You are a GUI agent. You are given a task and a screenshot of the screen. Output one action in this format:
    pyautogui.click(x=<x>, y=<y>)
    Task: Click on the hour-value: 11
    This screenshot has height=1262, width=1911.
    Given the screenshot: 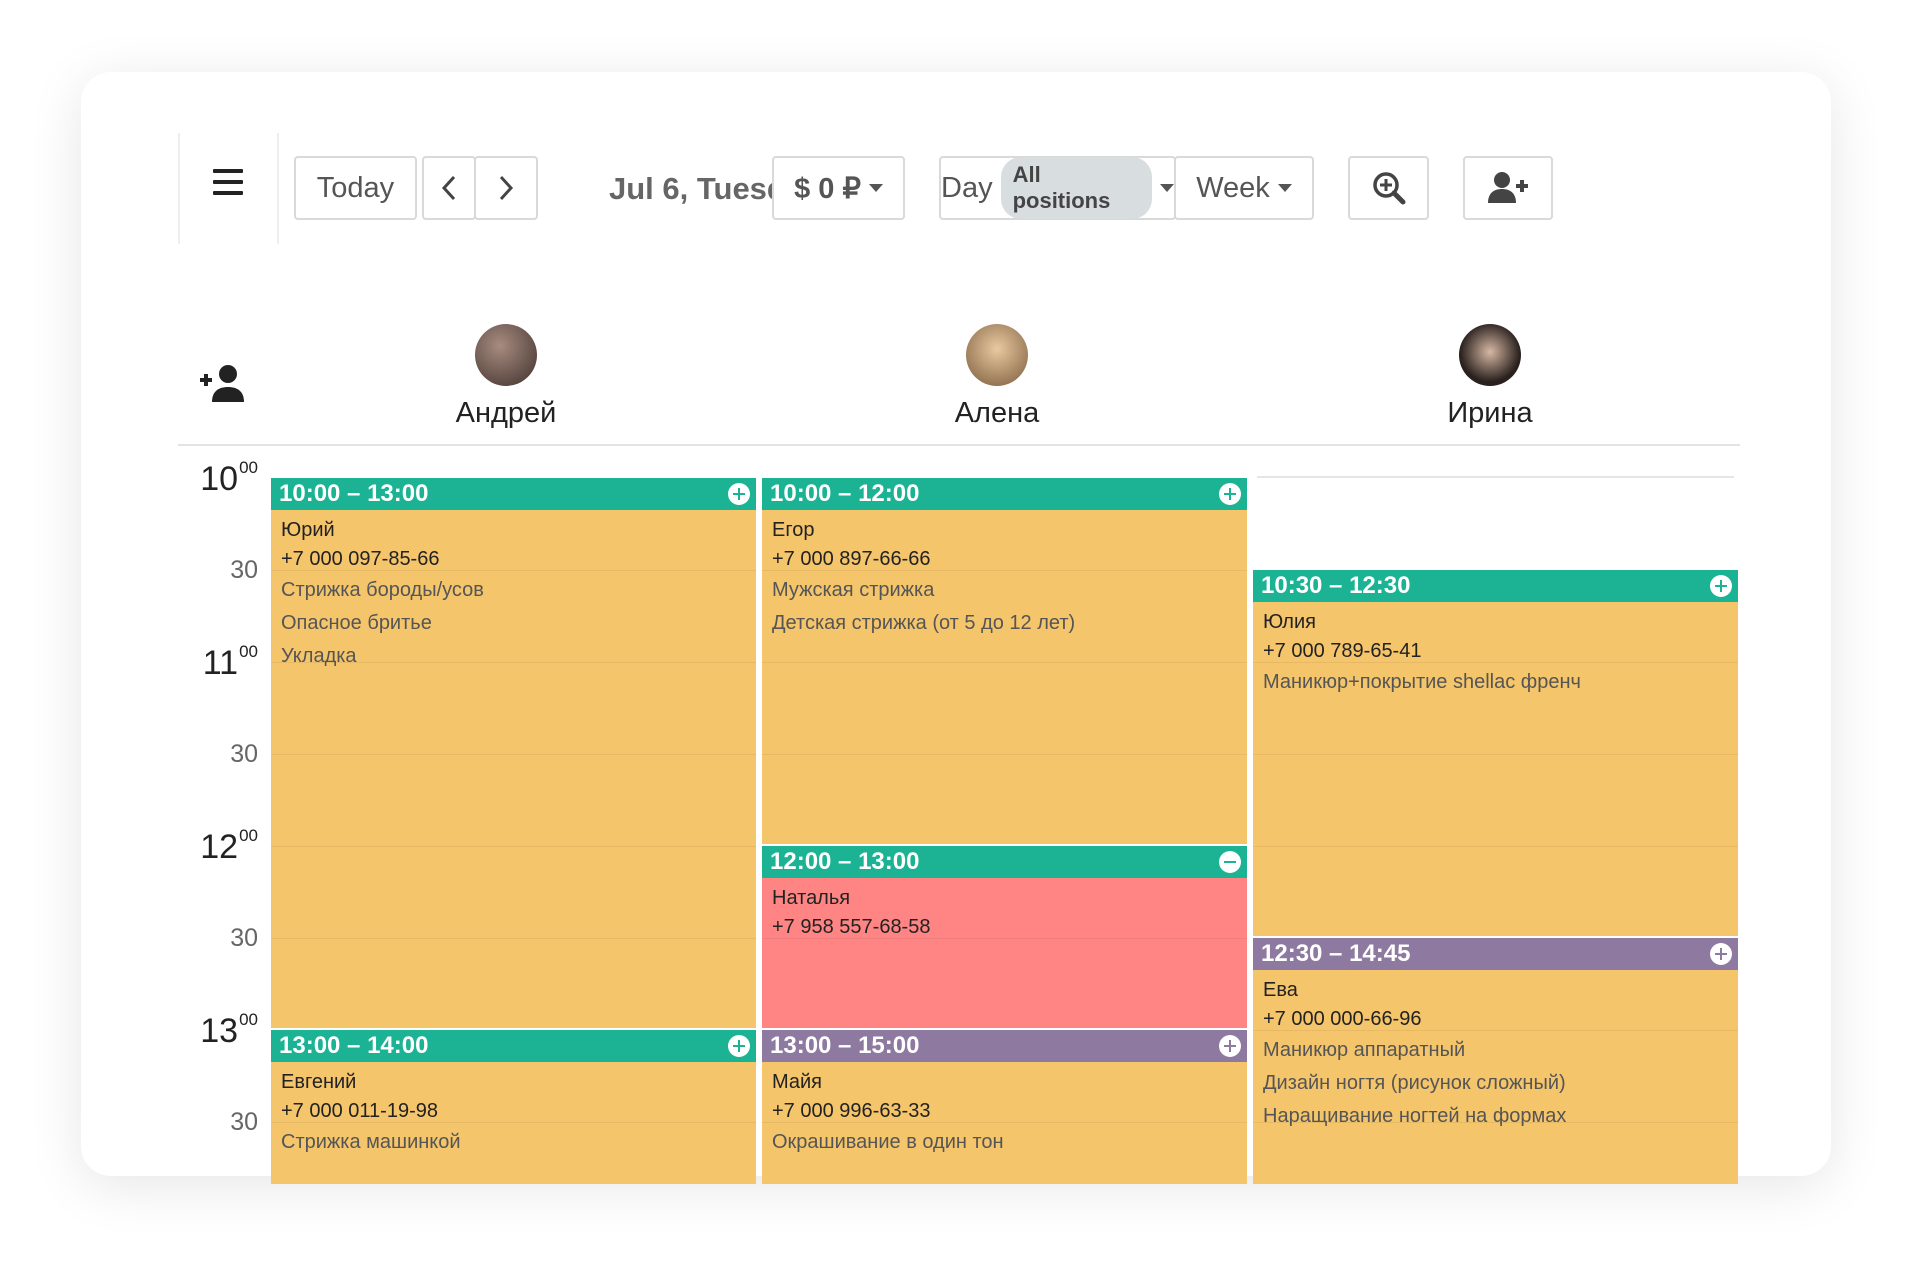 What is the action you would take?
    pyautogui.click(x=220, y=663)
    